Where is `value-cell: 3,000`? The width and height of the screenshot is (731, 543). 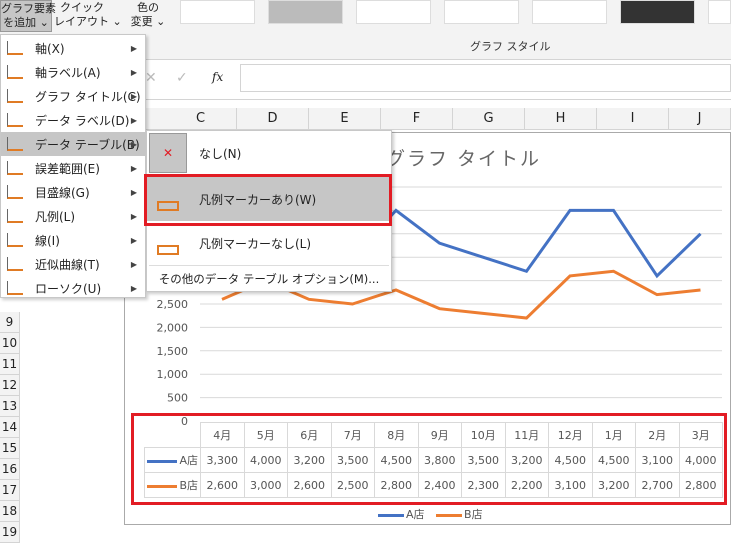
value-cell: 3,000 is located at coordinates (265, 485).